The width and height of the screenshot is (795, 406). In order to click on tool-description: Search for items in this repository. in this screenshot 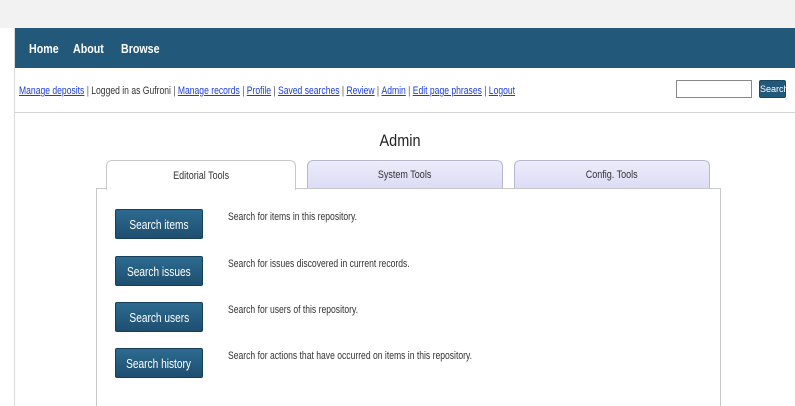, I will do `click(293, 217)`.